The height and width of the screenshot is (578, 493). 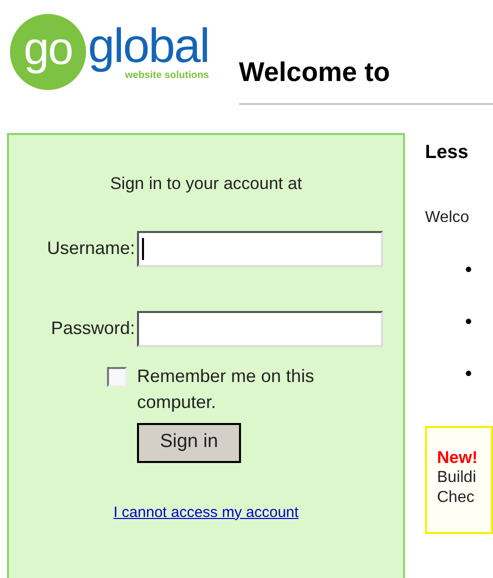 I want to click on username-field, so click(x=260, y=248).